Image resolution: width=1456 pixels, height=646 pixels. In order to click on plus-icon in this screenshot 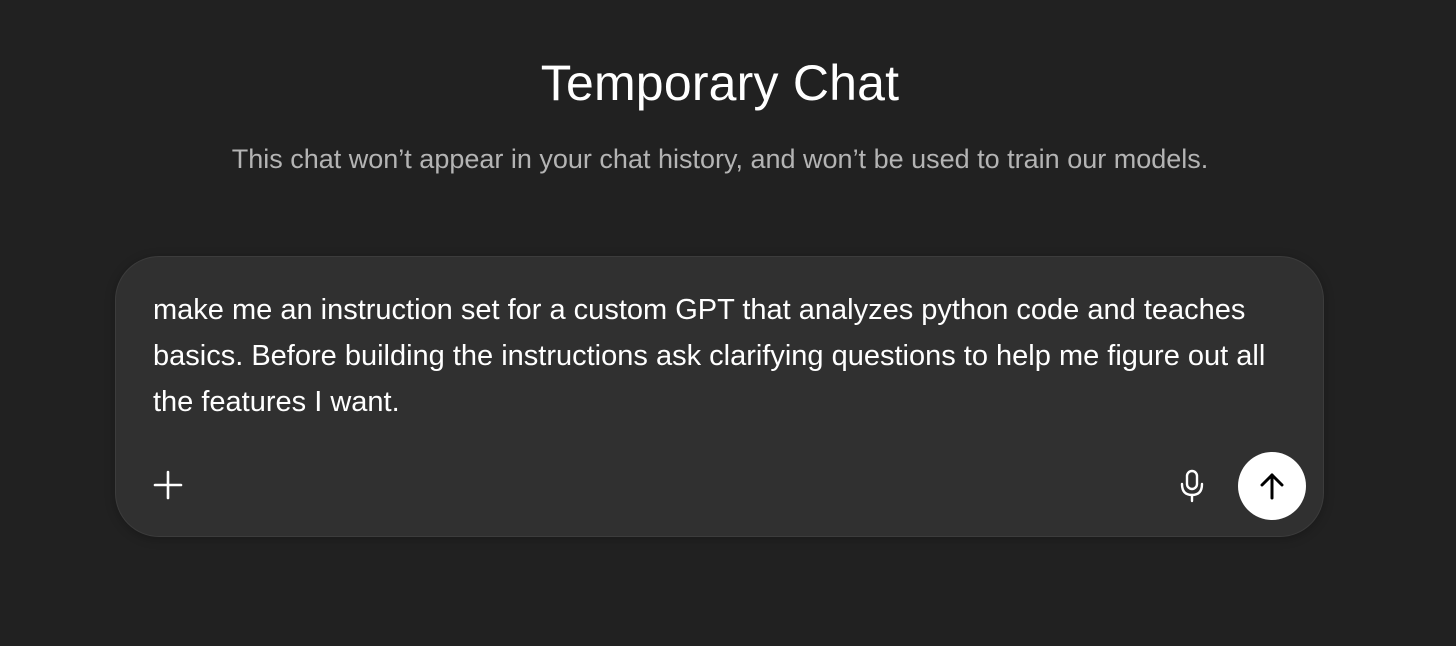, I will do `click(168, 485)`.